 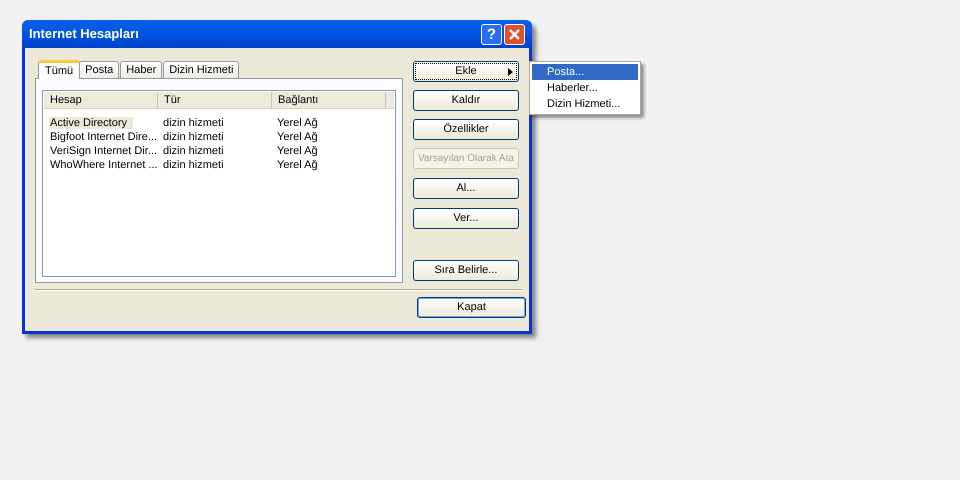 What do you see at coordinates (465, 100) in the screenshot?
I see `action-button: Kaldır` at bounding box center [465, 100].